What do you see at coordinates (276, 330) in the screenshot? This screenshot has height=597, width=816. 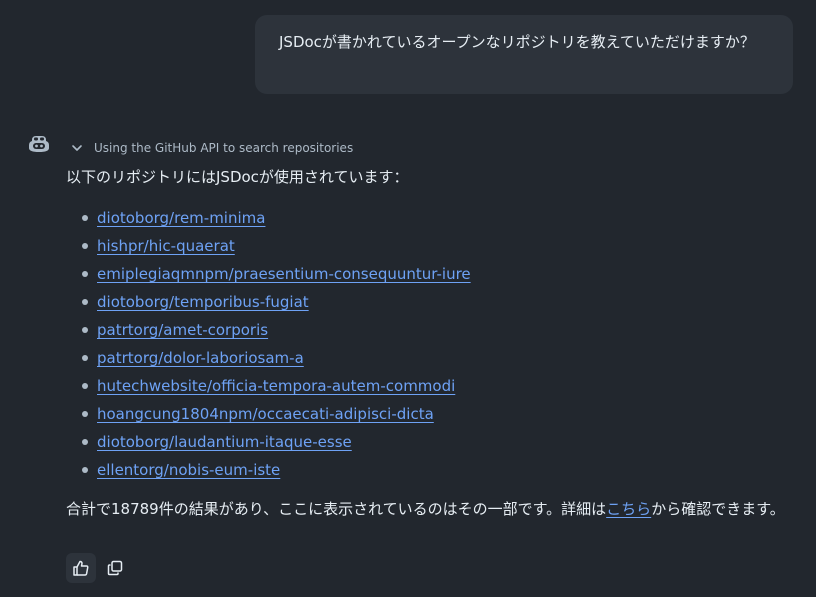 I see `list-item: patrtorg/amet-corporis` at bounding box center [276, 330].